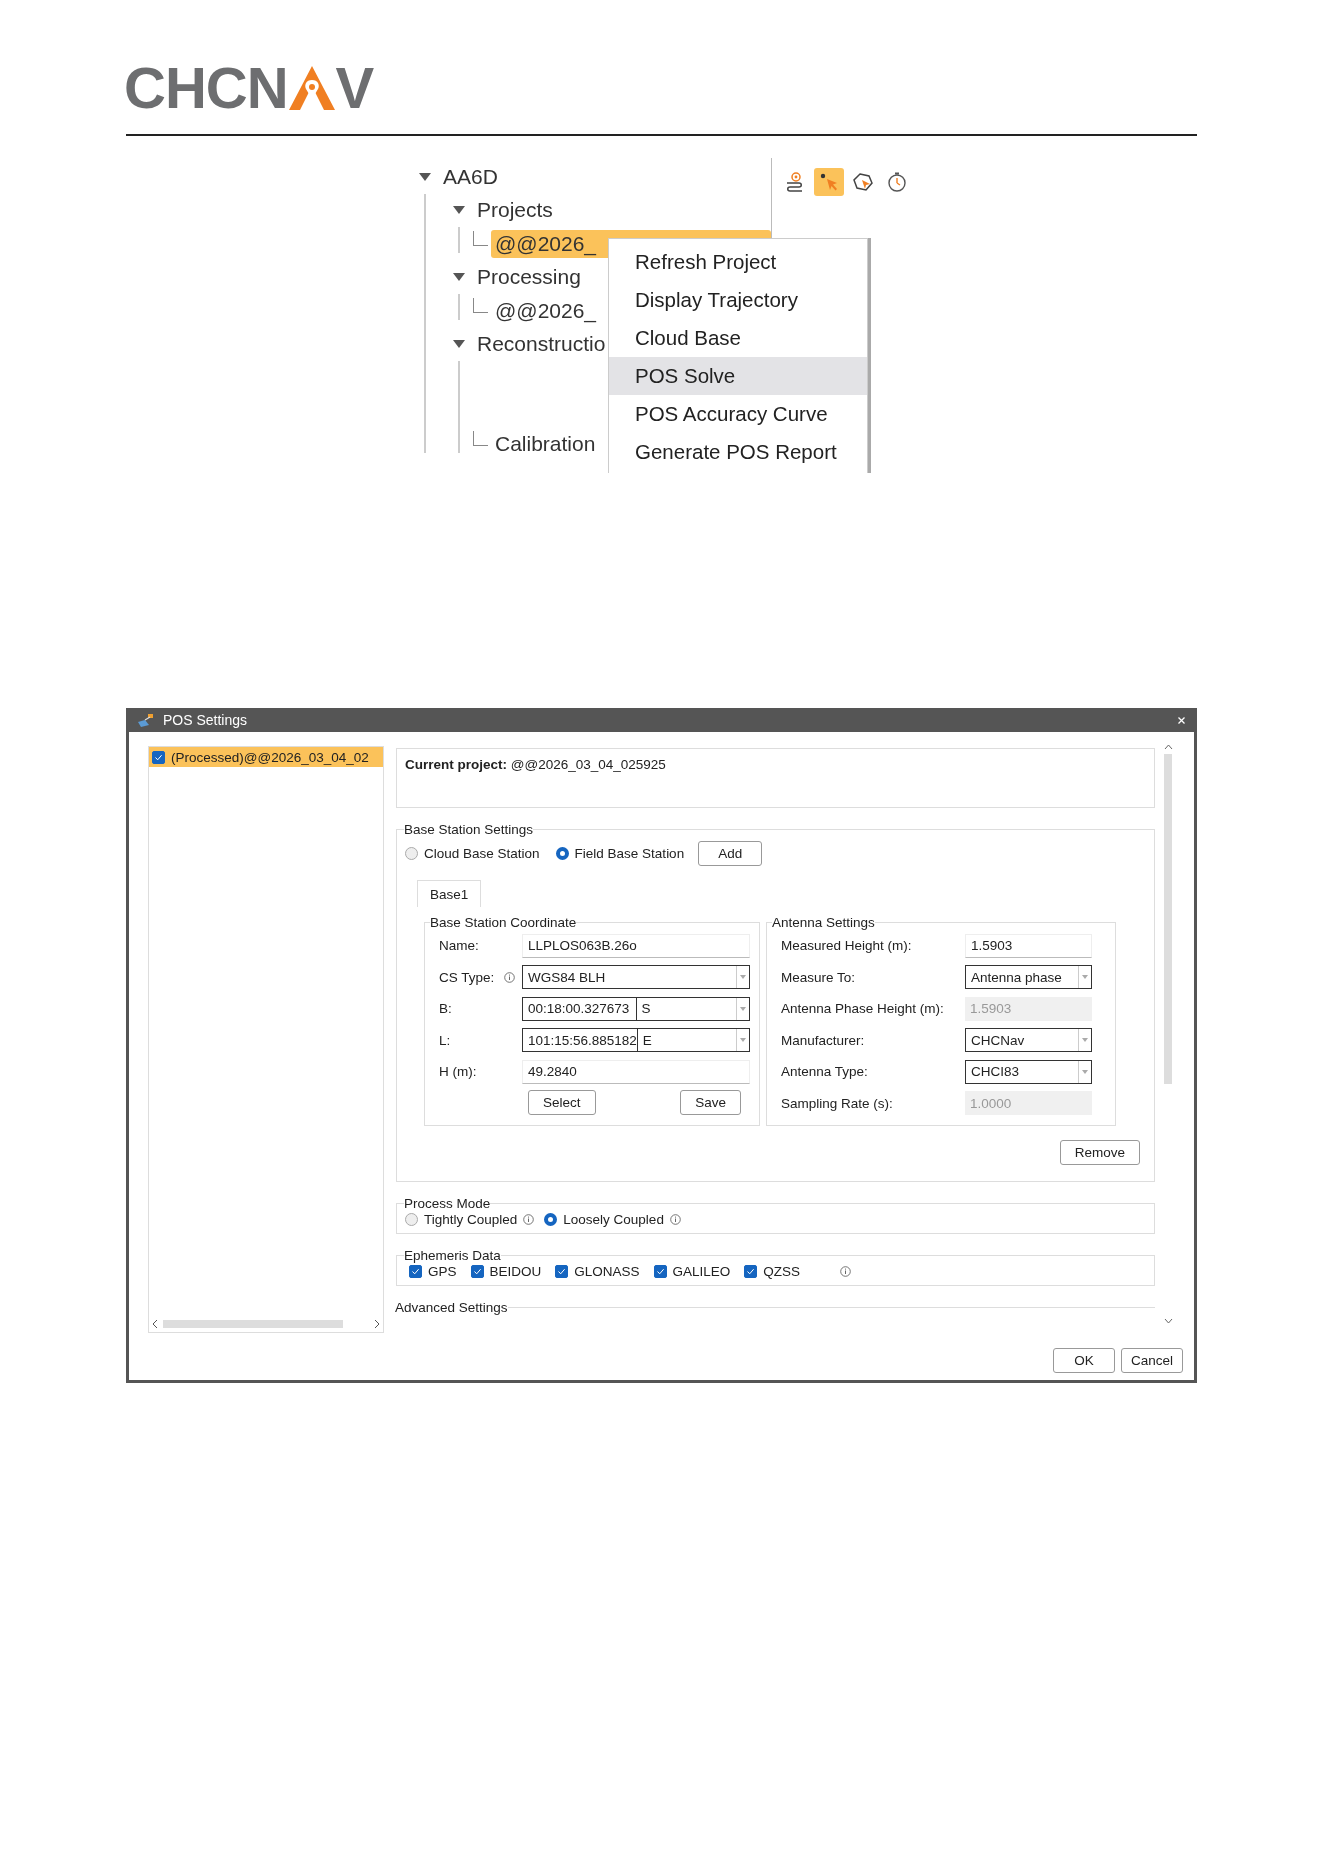 The height and width of the screenshot is (1872, 1324). Describe the element at coordinates (270, 757) in the screenshot. I see `project-name: (Processed)@@2026_03_04_02` at that location.